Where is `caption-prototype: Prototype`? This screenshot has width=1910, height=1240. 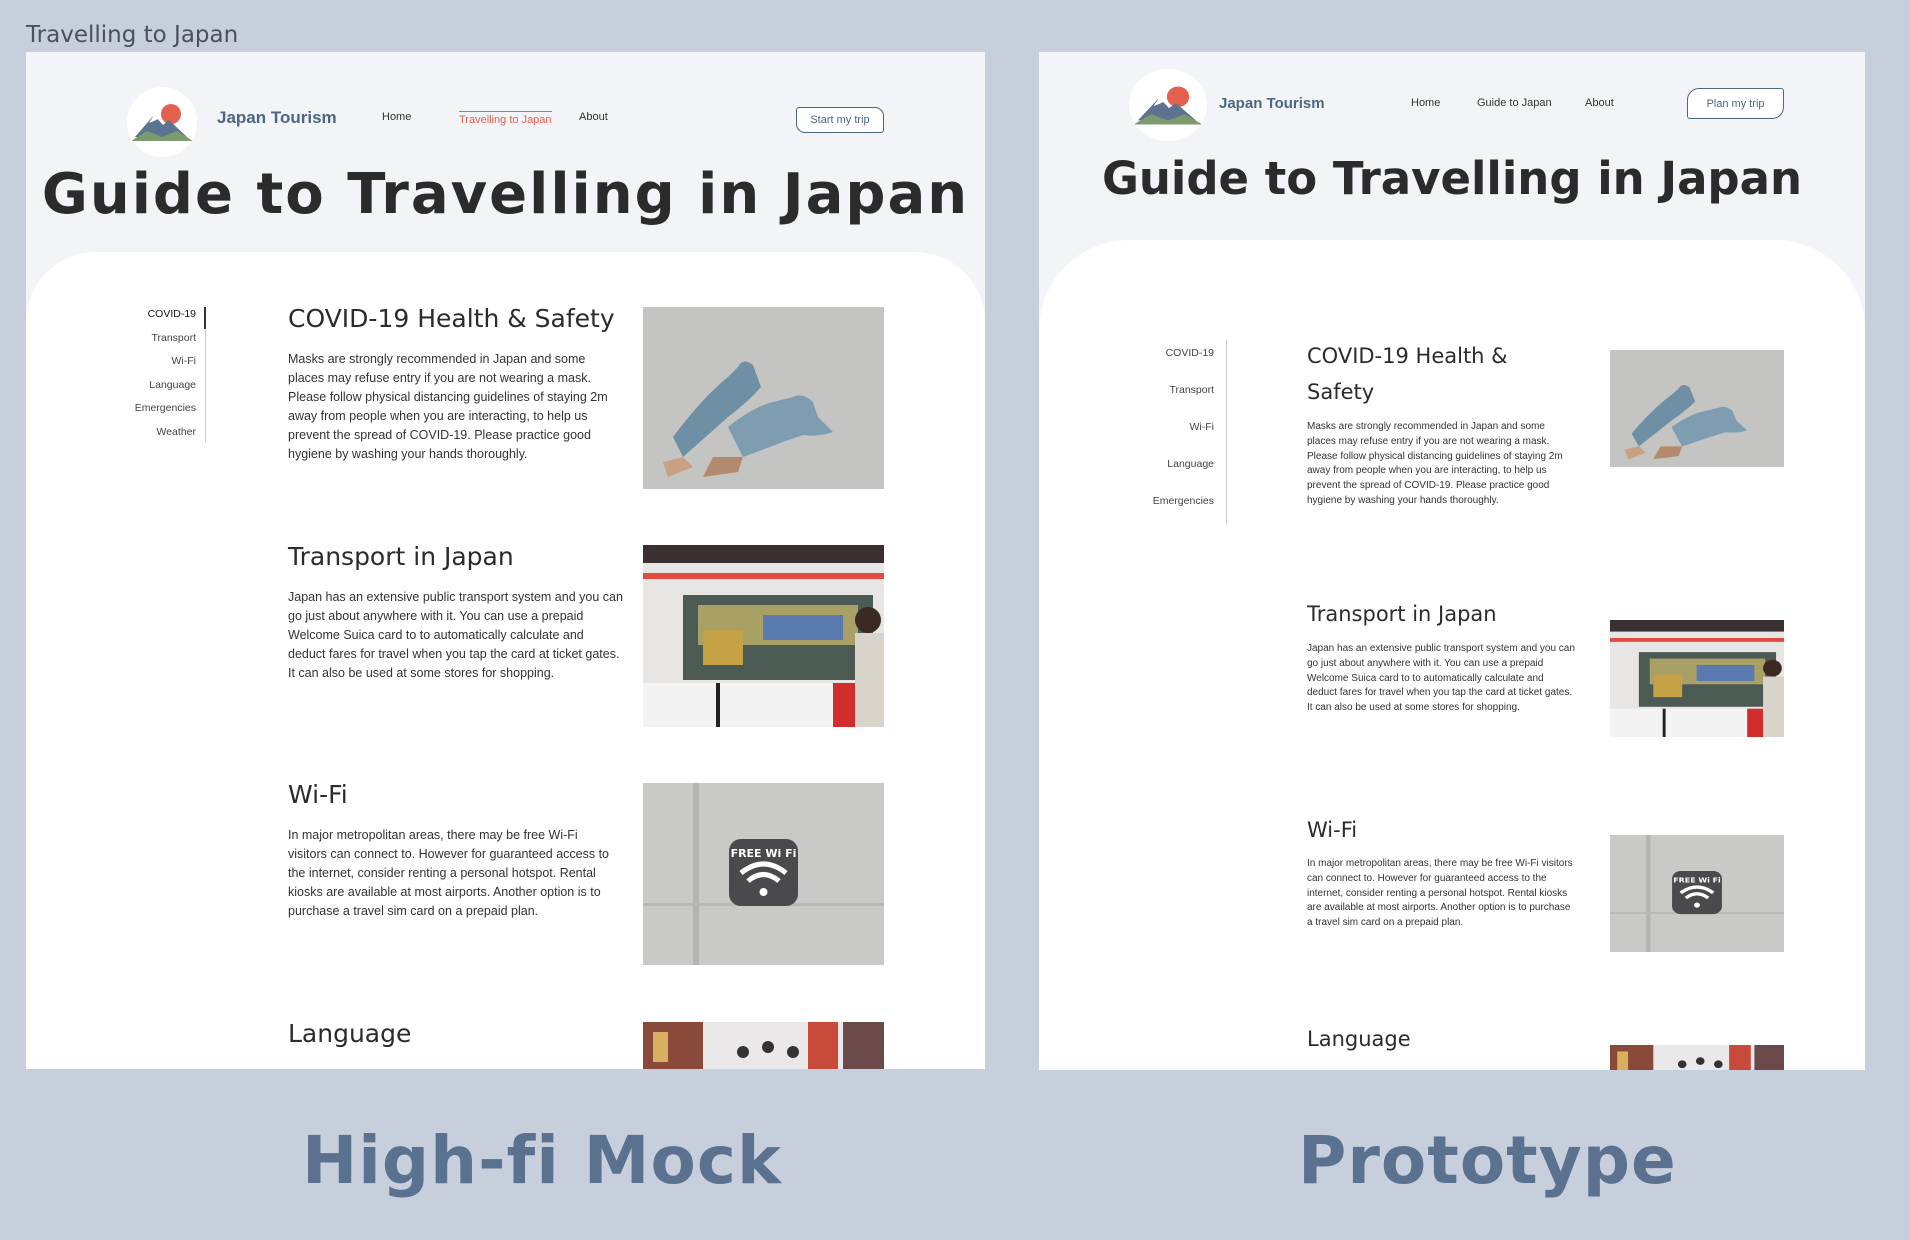 caption-prototype: Prototype is located at coordinates (1487, 1160).